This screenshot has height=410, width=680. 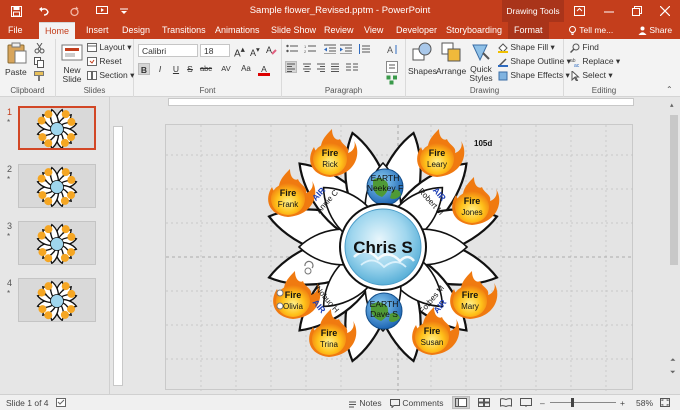 I want to click on new-slide-button: New Slide, so click(x=72, y=63).